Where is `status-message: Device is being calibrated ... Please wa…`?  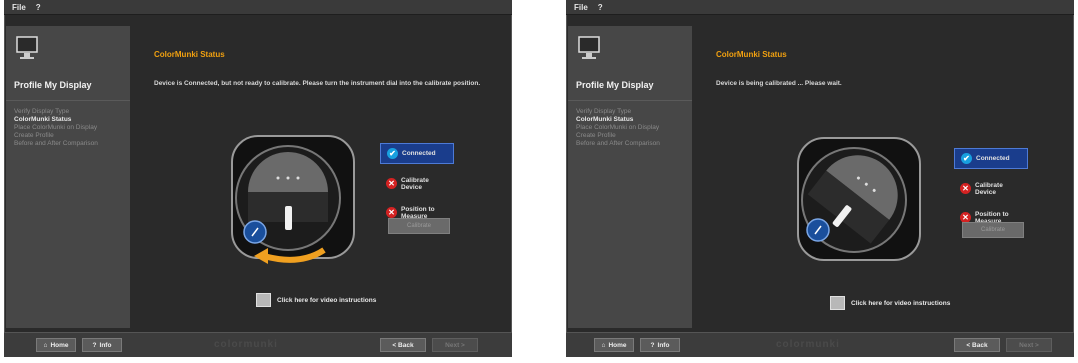 status-message: Device is being calibrated ... Please wa… is located at coordinates (779, 83).